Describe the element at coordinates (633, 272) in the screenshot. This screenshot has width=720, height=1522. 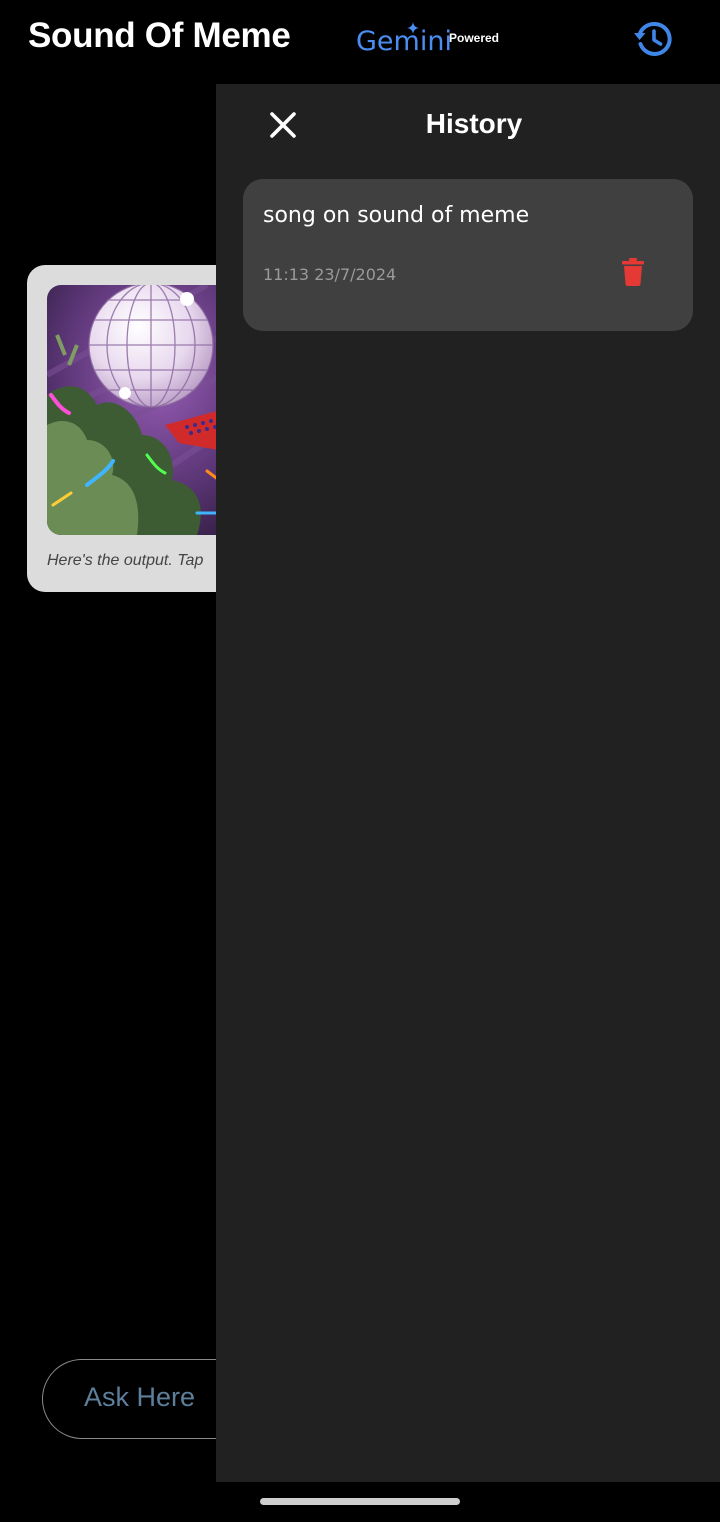
I see `trash-icon` at that location.